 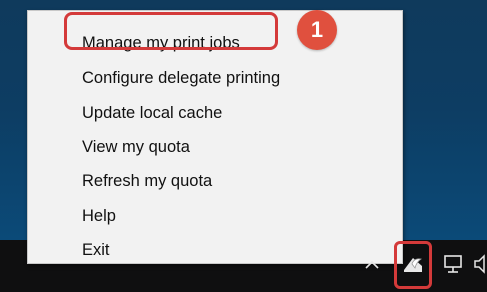 What do you see at coordinates (454, 264) in the screenshot?
I see `network-icon` at bounding box center [454, 264].